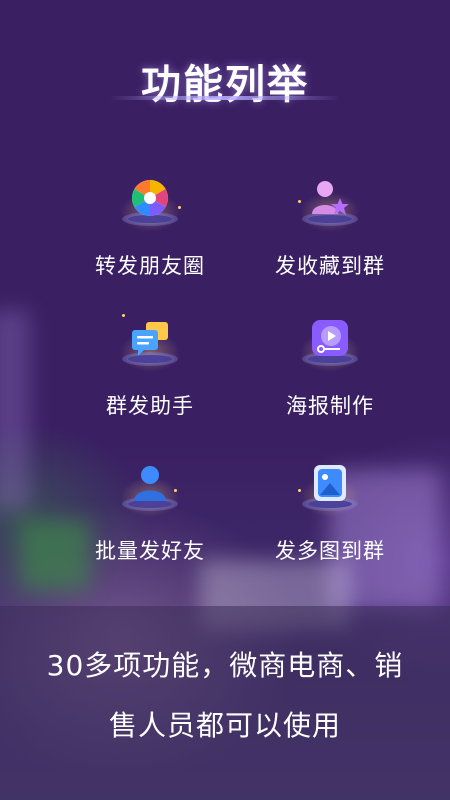  Describe the element at coordinates (330, 551) in the screenshot. I see `feature-label: 发多图到群` at that location.